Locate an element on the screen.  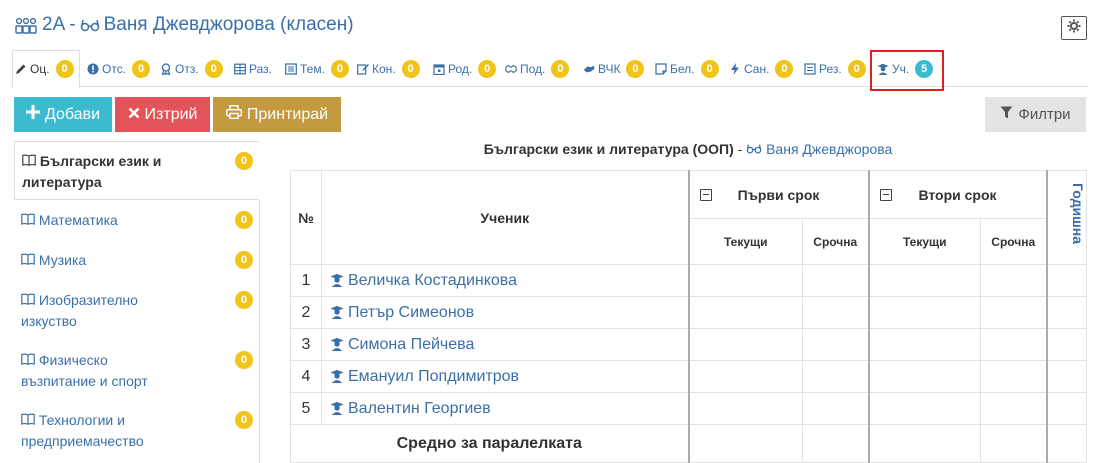
subject-item: Изобразително изкуство 0 is located at coordinates (136, 306).